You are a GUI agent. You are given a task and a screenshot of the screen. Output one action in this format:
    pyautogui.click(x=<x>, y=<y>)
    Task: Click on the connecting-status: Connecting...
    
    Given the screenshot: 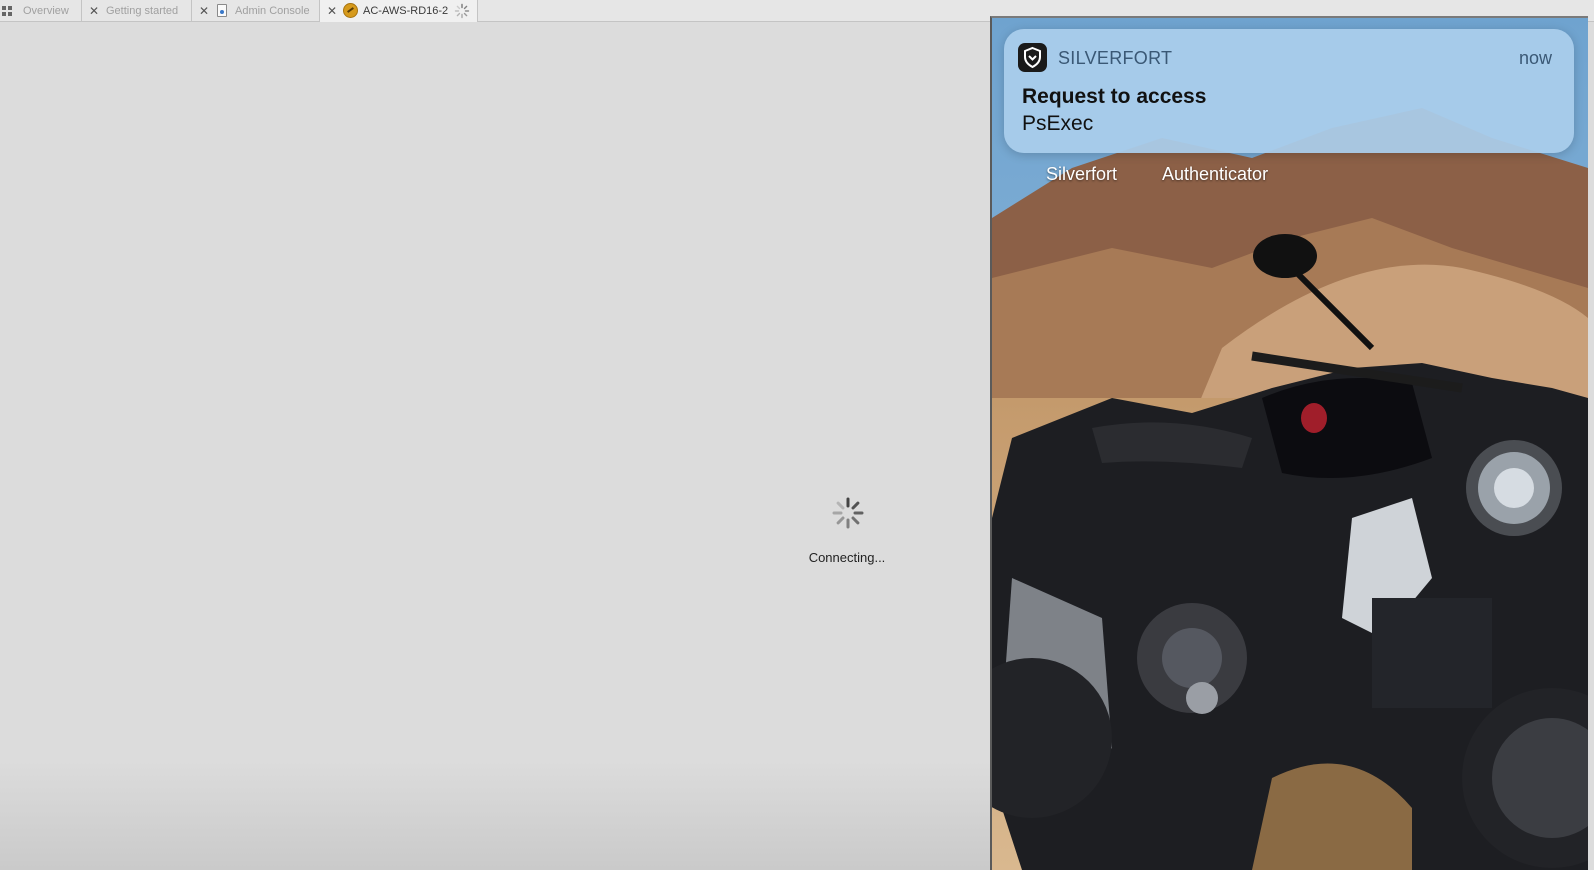 What is the action you would take?
    pyautogui.click(x=847, y=557)
    